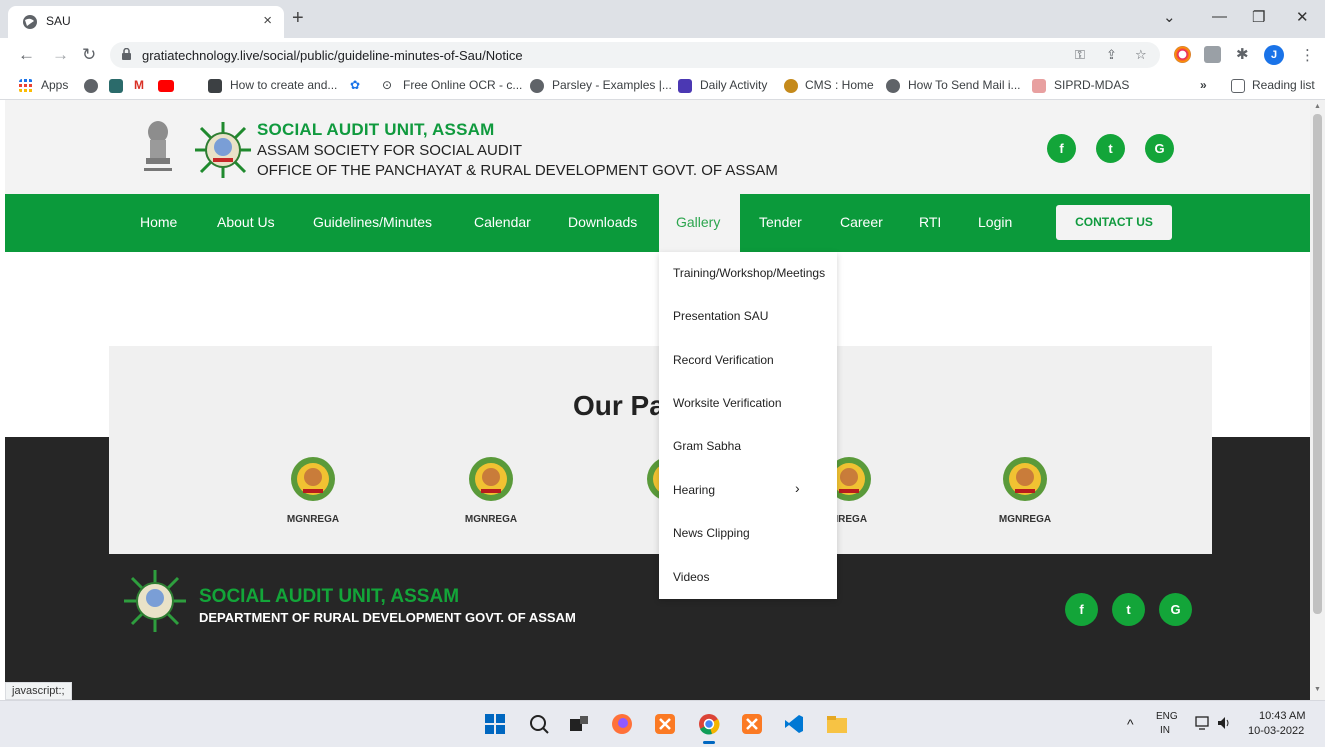  What do you see at coordinates (694, 490) in the screenshot?
I see `menu-item-hearing: Hearing` at bounding box center [694, 490].